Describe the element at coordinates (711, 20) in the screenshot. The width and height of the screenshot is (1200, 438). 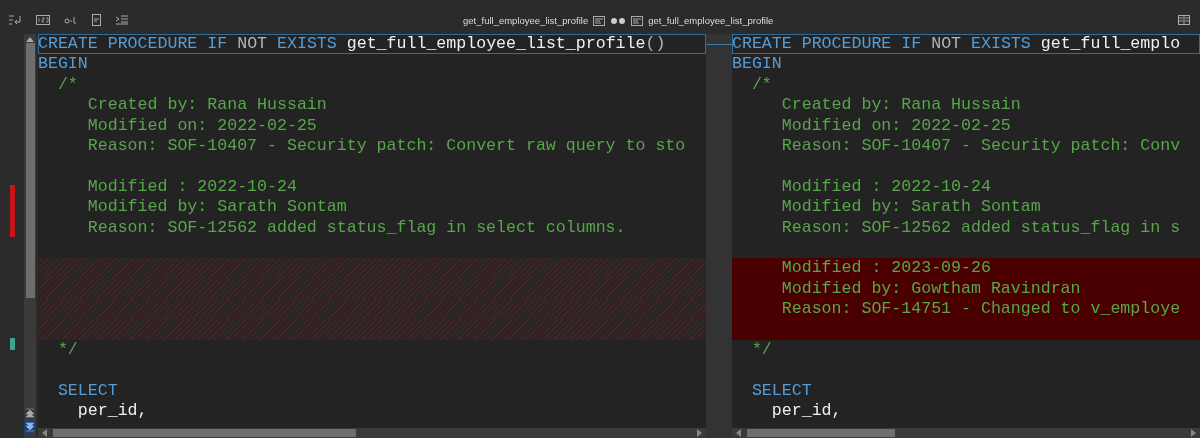
I see `right-file-title: get_full_employee_list_profile` at that location.